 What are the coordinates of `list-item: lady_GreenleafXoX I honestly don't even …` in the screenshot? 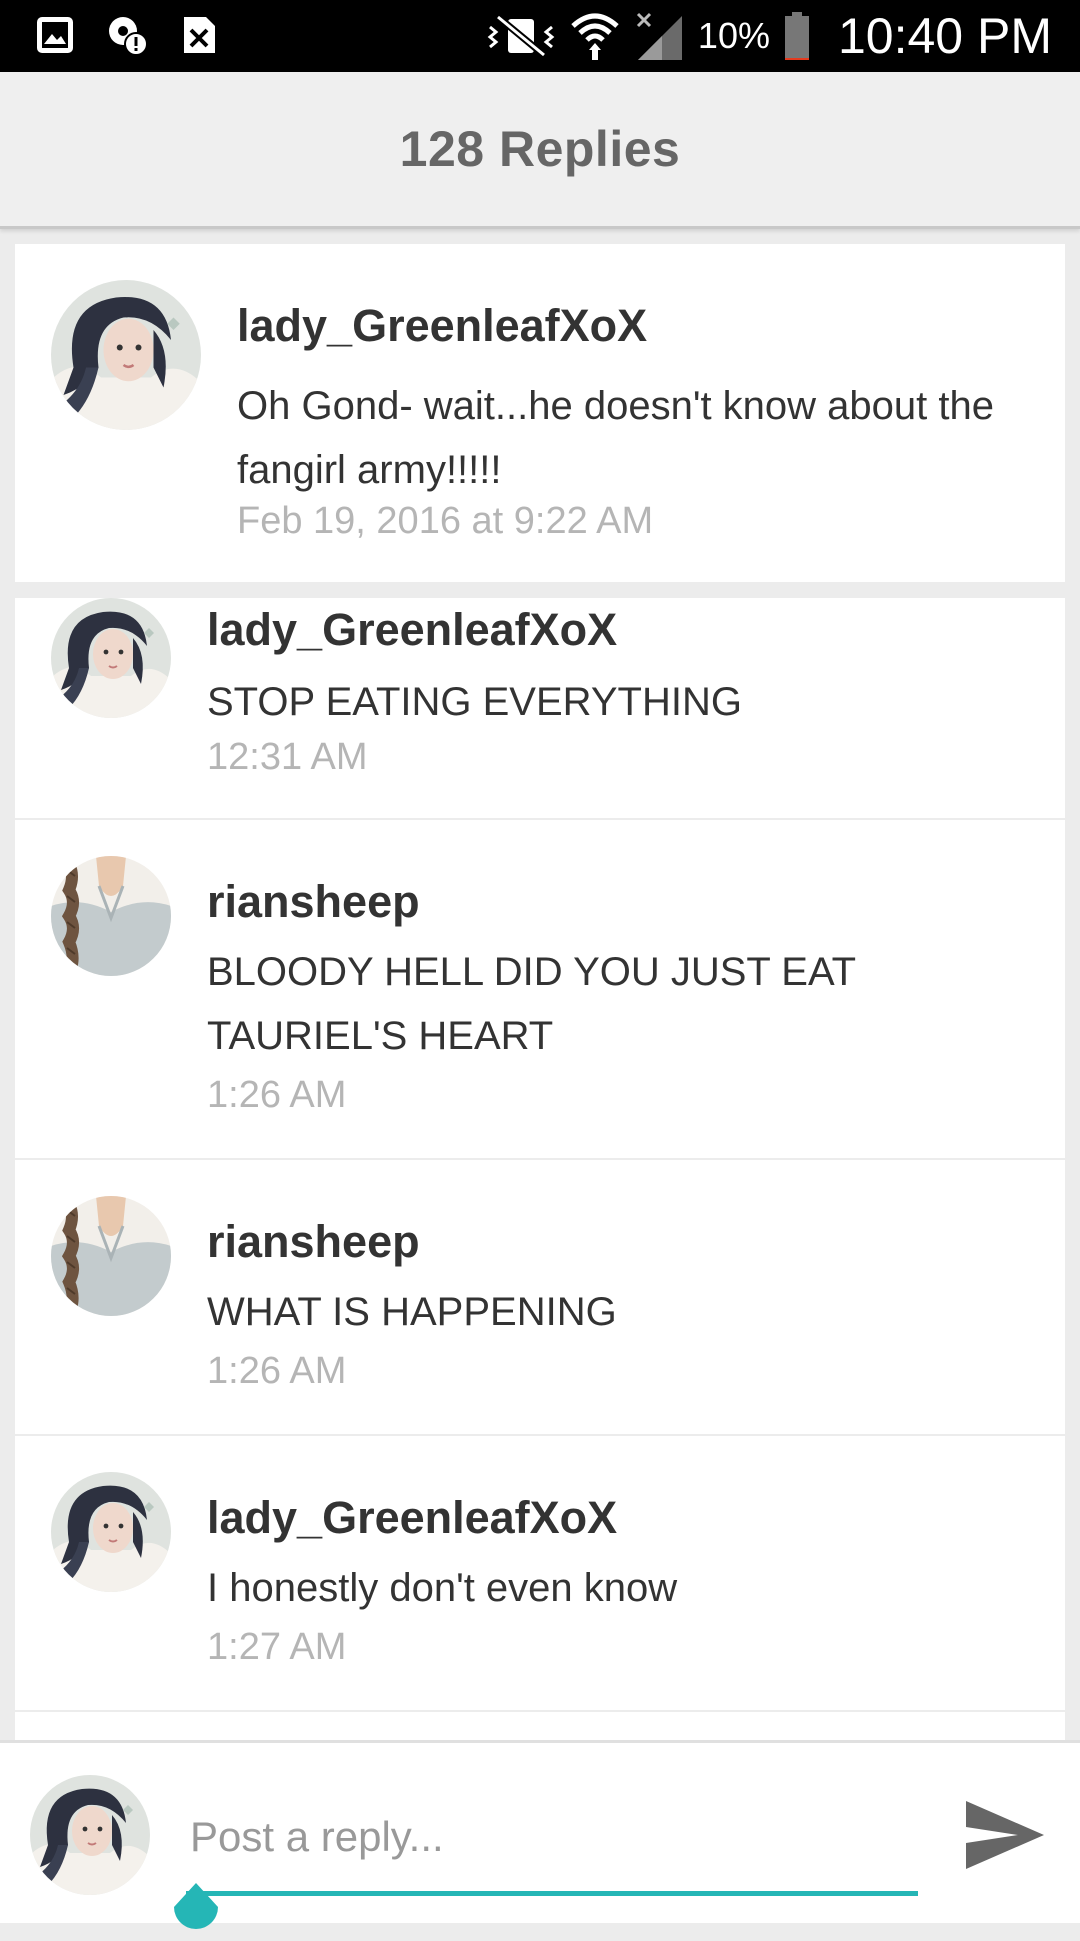 It's located at (540, 1574).